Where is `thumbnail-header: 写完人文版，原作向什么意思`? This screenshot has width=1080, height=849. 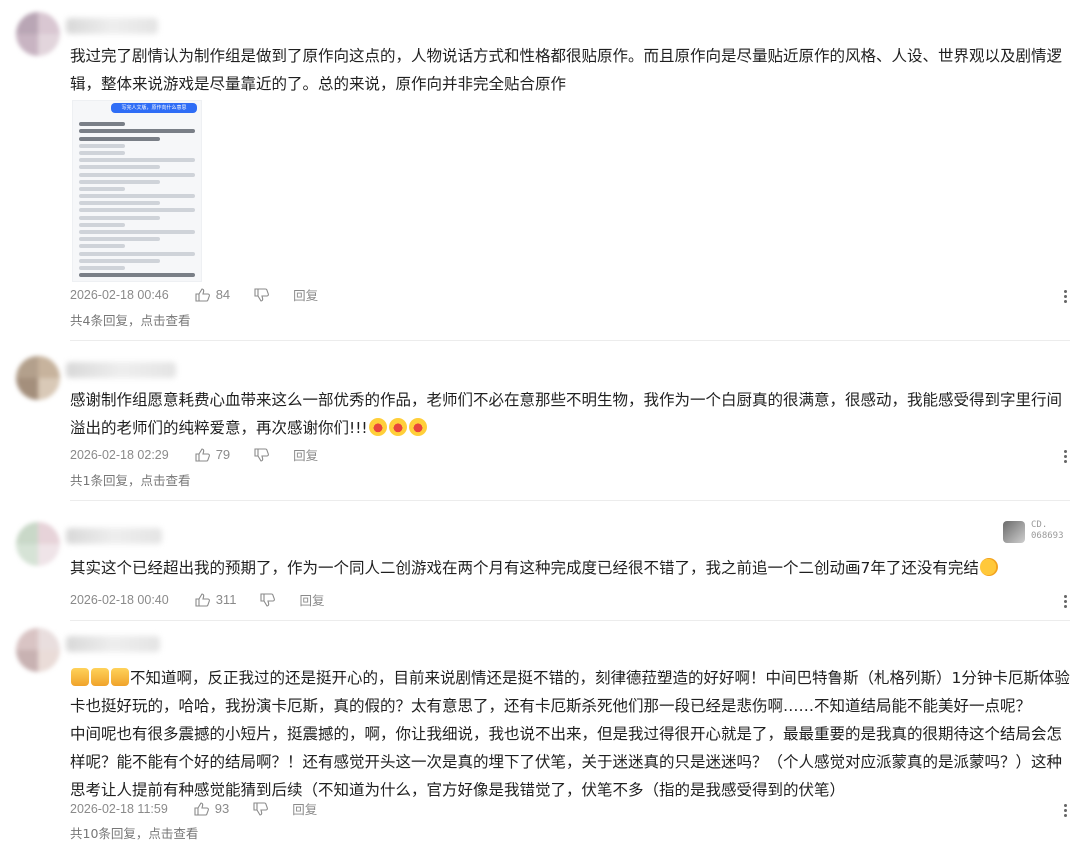
thumbnail-header: 写完人文版，原作向什么意思 is located at coordinates (154, 108).